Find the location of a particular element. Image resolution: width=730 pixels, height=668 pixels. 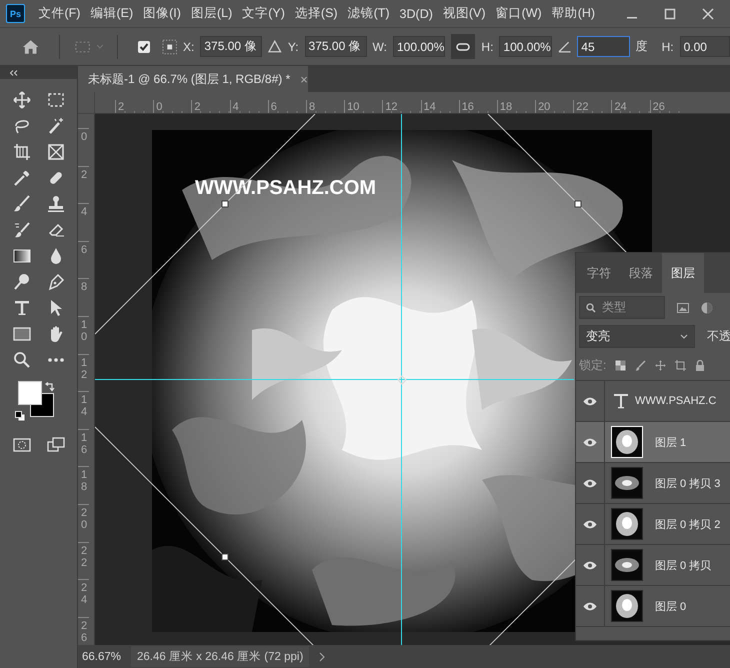

crop-tool-icon is located at coordinates (21, 152).